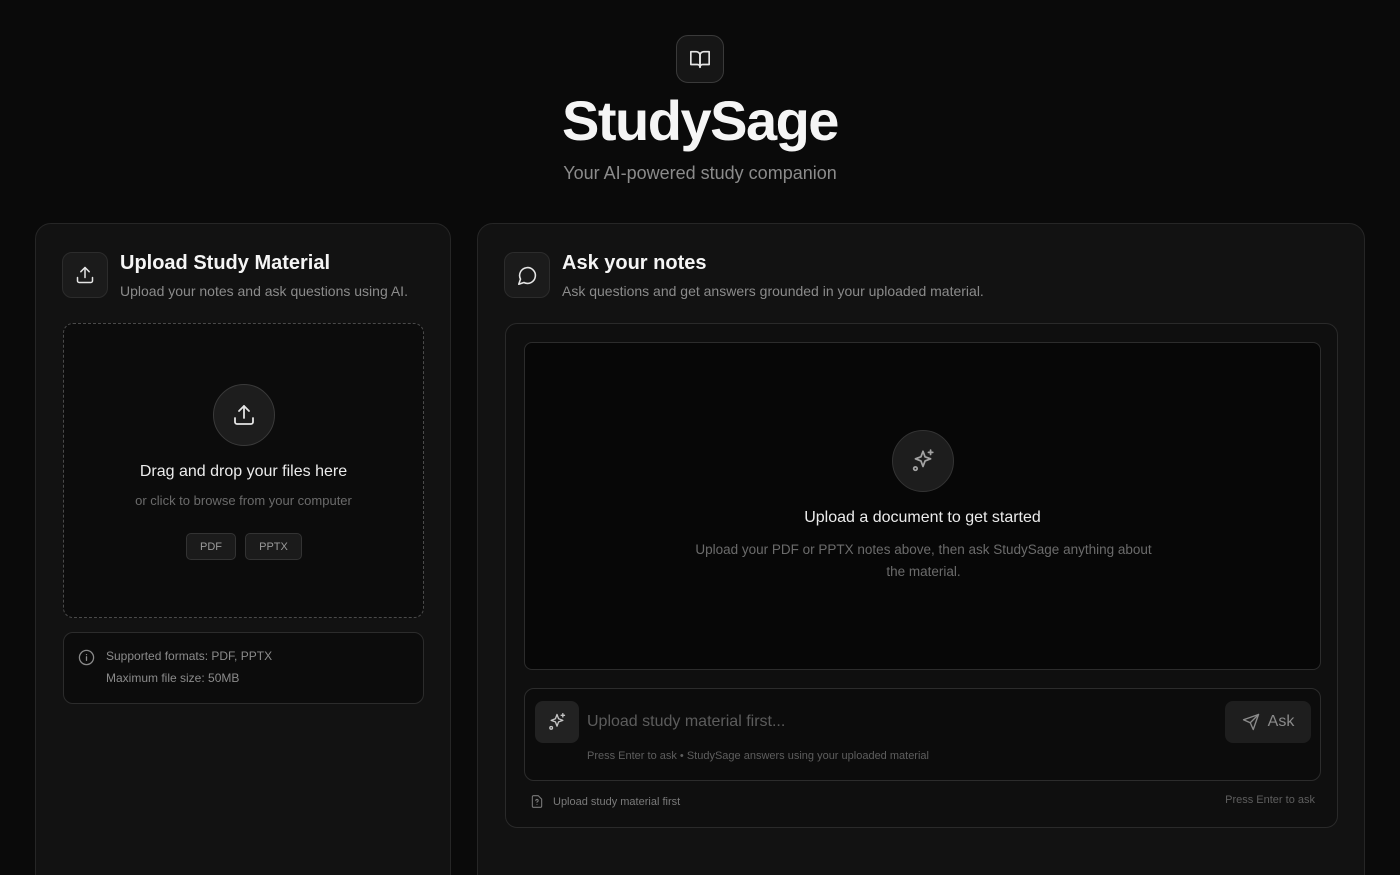 The width and height of the screenshot is (1400, 875). I want to click on max-file-size-text: Maximum file size: 50MB, so click(173, 678).